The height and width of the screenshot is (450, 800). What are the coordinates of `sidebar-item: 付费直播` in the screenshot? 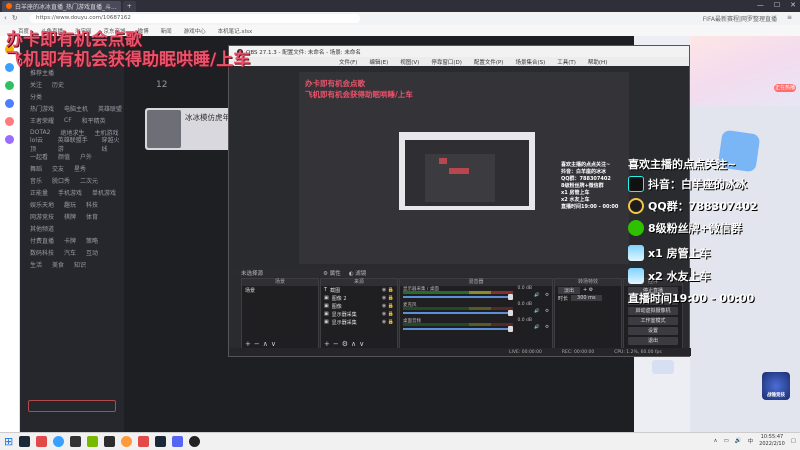 It's located at (42, 240).